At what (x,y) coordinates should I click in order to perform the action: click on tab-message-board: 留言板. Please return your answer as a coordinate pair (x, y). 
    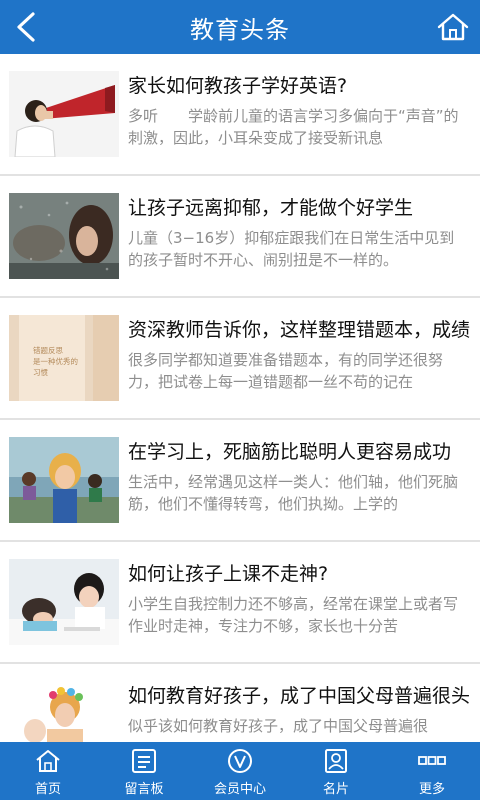
    Looking at the image, I should click on (144, 771).